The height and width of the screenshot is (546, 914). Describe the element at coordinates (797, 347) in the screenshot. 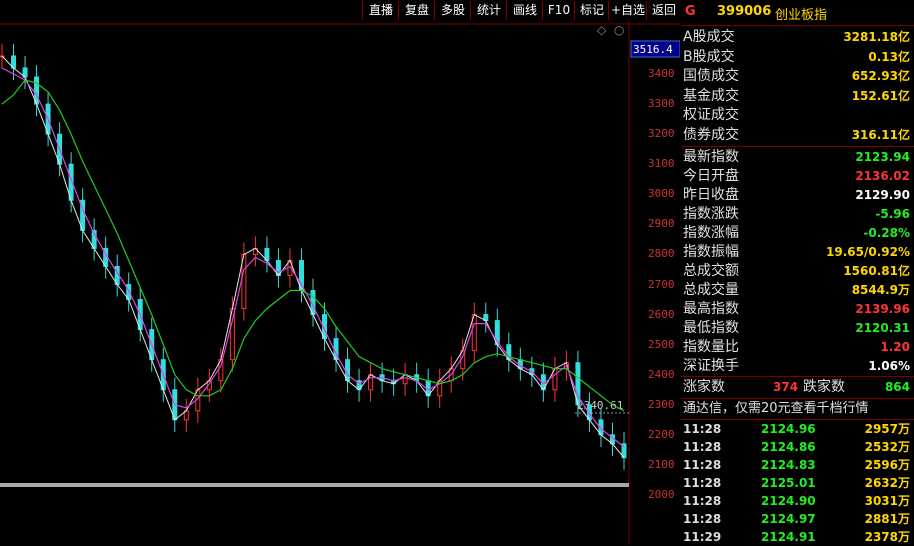

I see `index-row: 指数量比 1.20` at that location.